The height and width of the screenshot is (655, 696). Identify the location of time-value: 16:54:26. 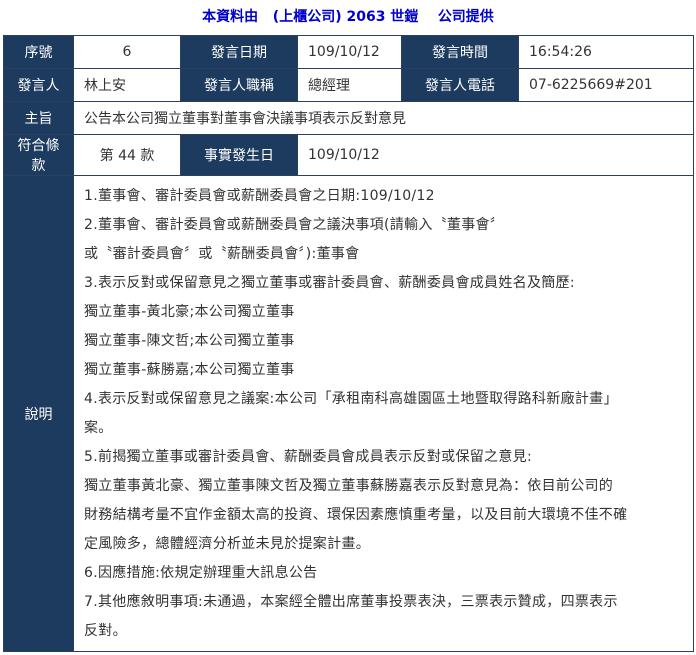
(606, 52).